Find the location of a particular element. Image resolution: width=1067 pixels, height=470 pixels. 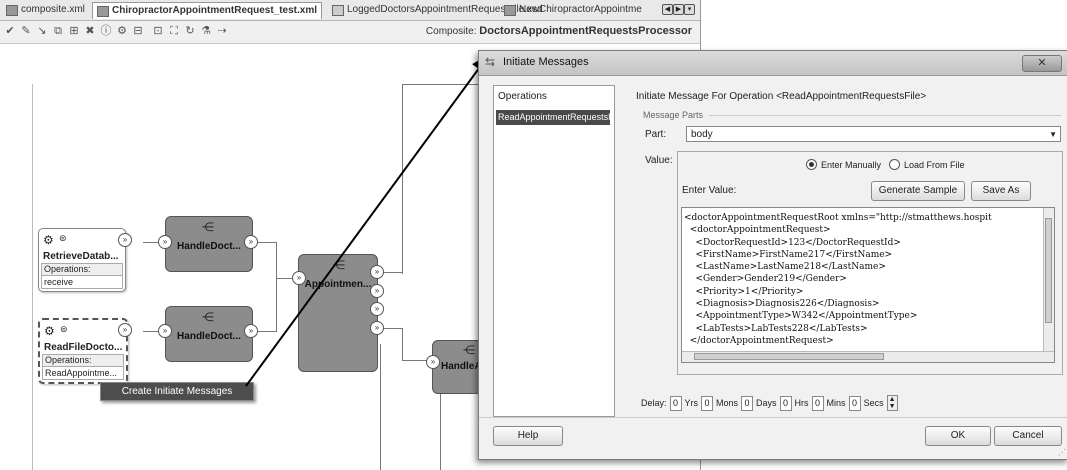

part-select-value: body is located at coordinates (702, 134).